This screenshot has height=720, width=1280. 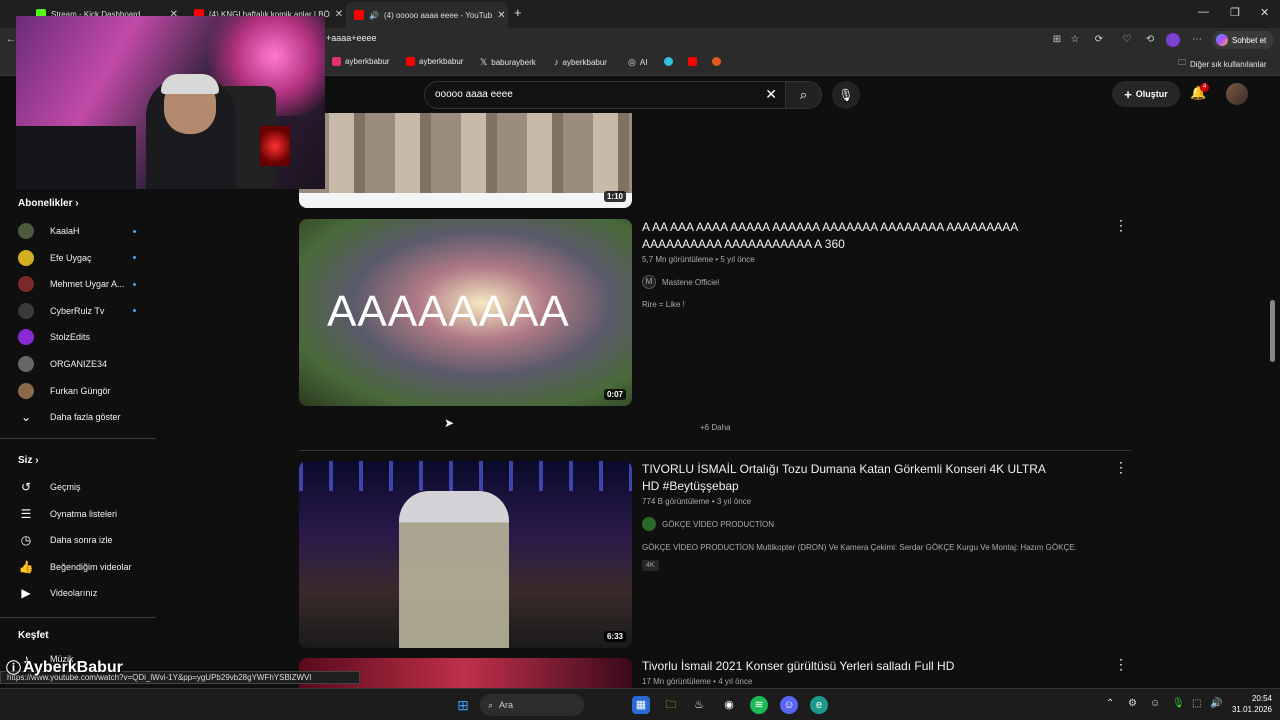 I want to click on edge-icon: e, so click(x=819, y=705).